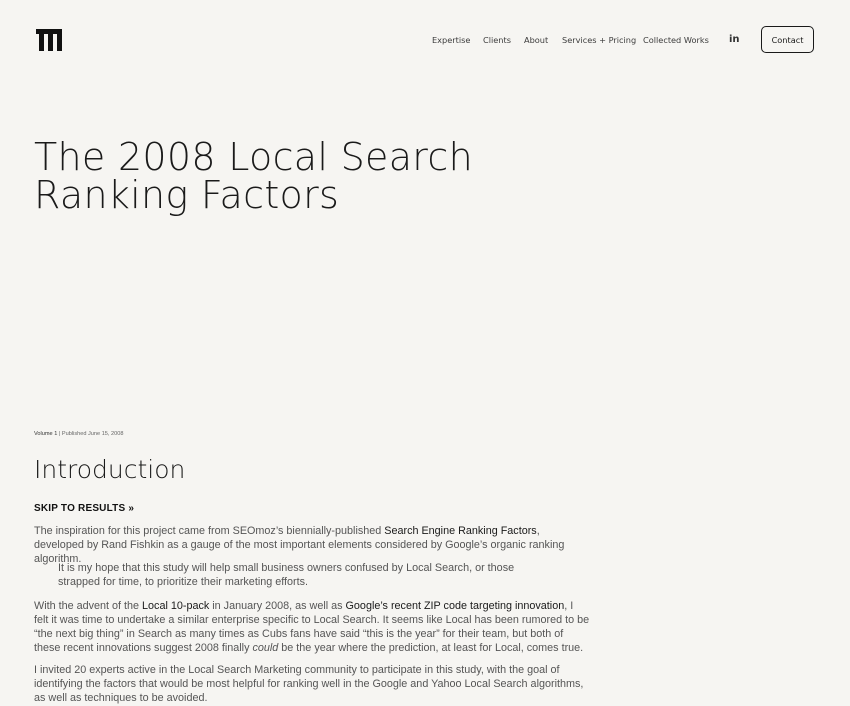  Describe the element at coordinates (46, 434) in the screenshot. I see `volume-label: Volume 1` at that location.